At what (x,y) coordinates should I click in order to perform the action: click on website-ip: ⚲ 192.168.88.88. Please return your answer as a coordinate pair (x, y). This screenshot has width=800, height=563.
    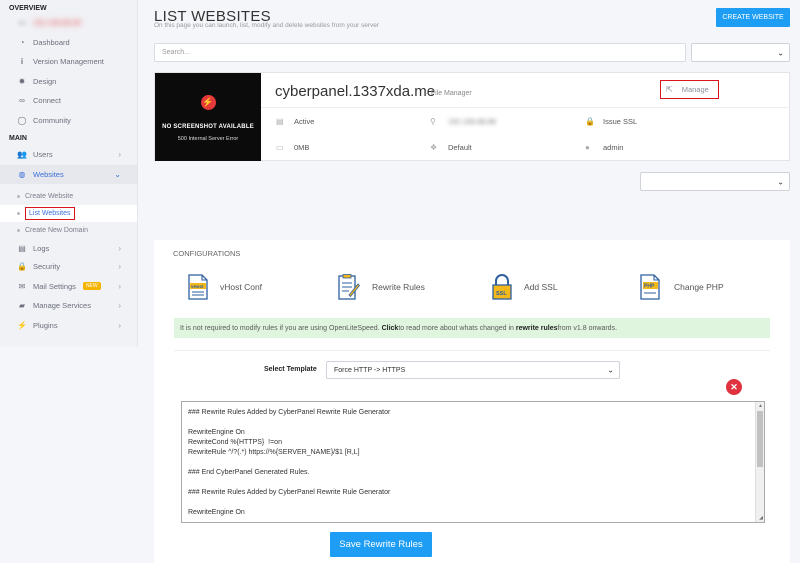
    Looking at the image, I should click on (463, 121).